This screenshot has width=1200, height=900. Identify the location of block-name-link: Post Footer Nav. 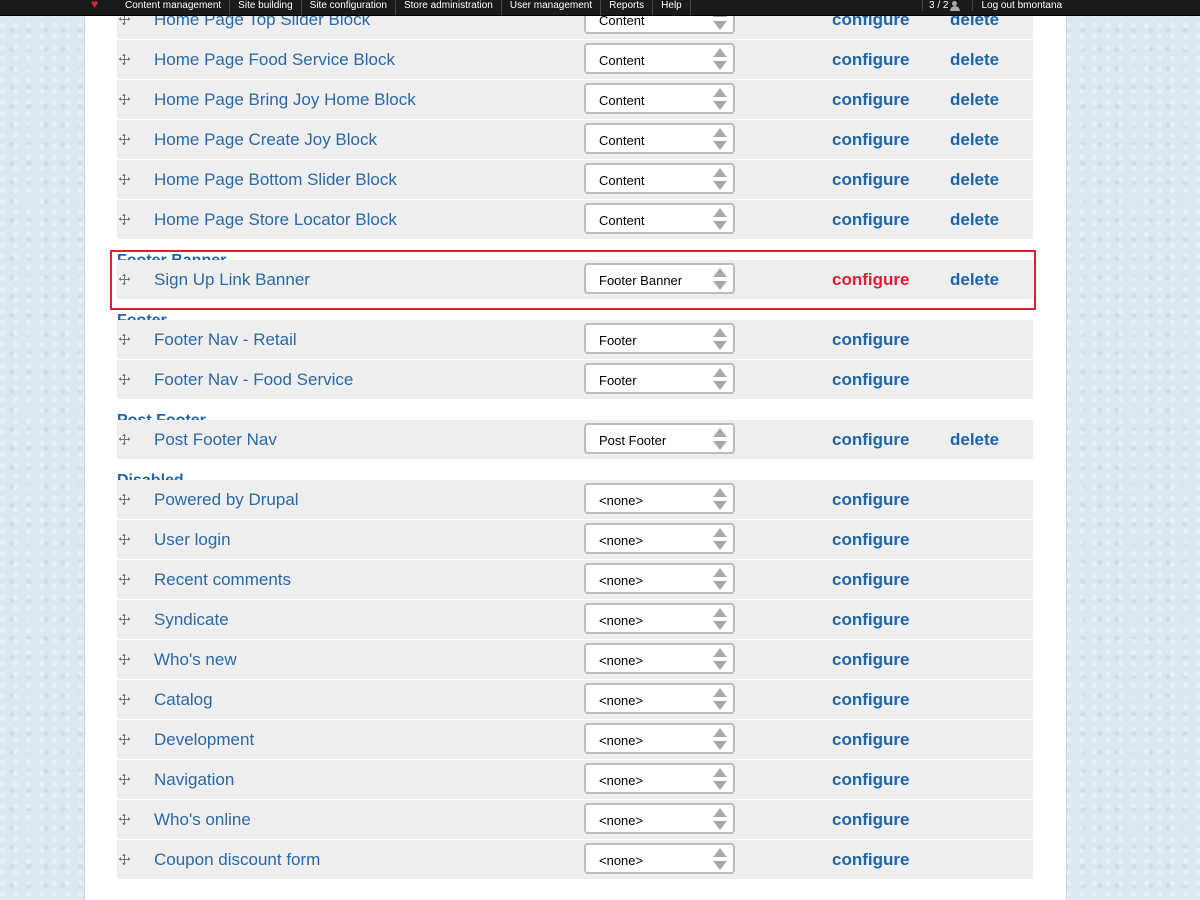
(215, 440).